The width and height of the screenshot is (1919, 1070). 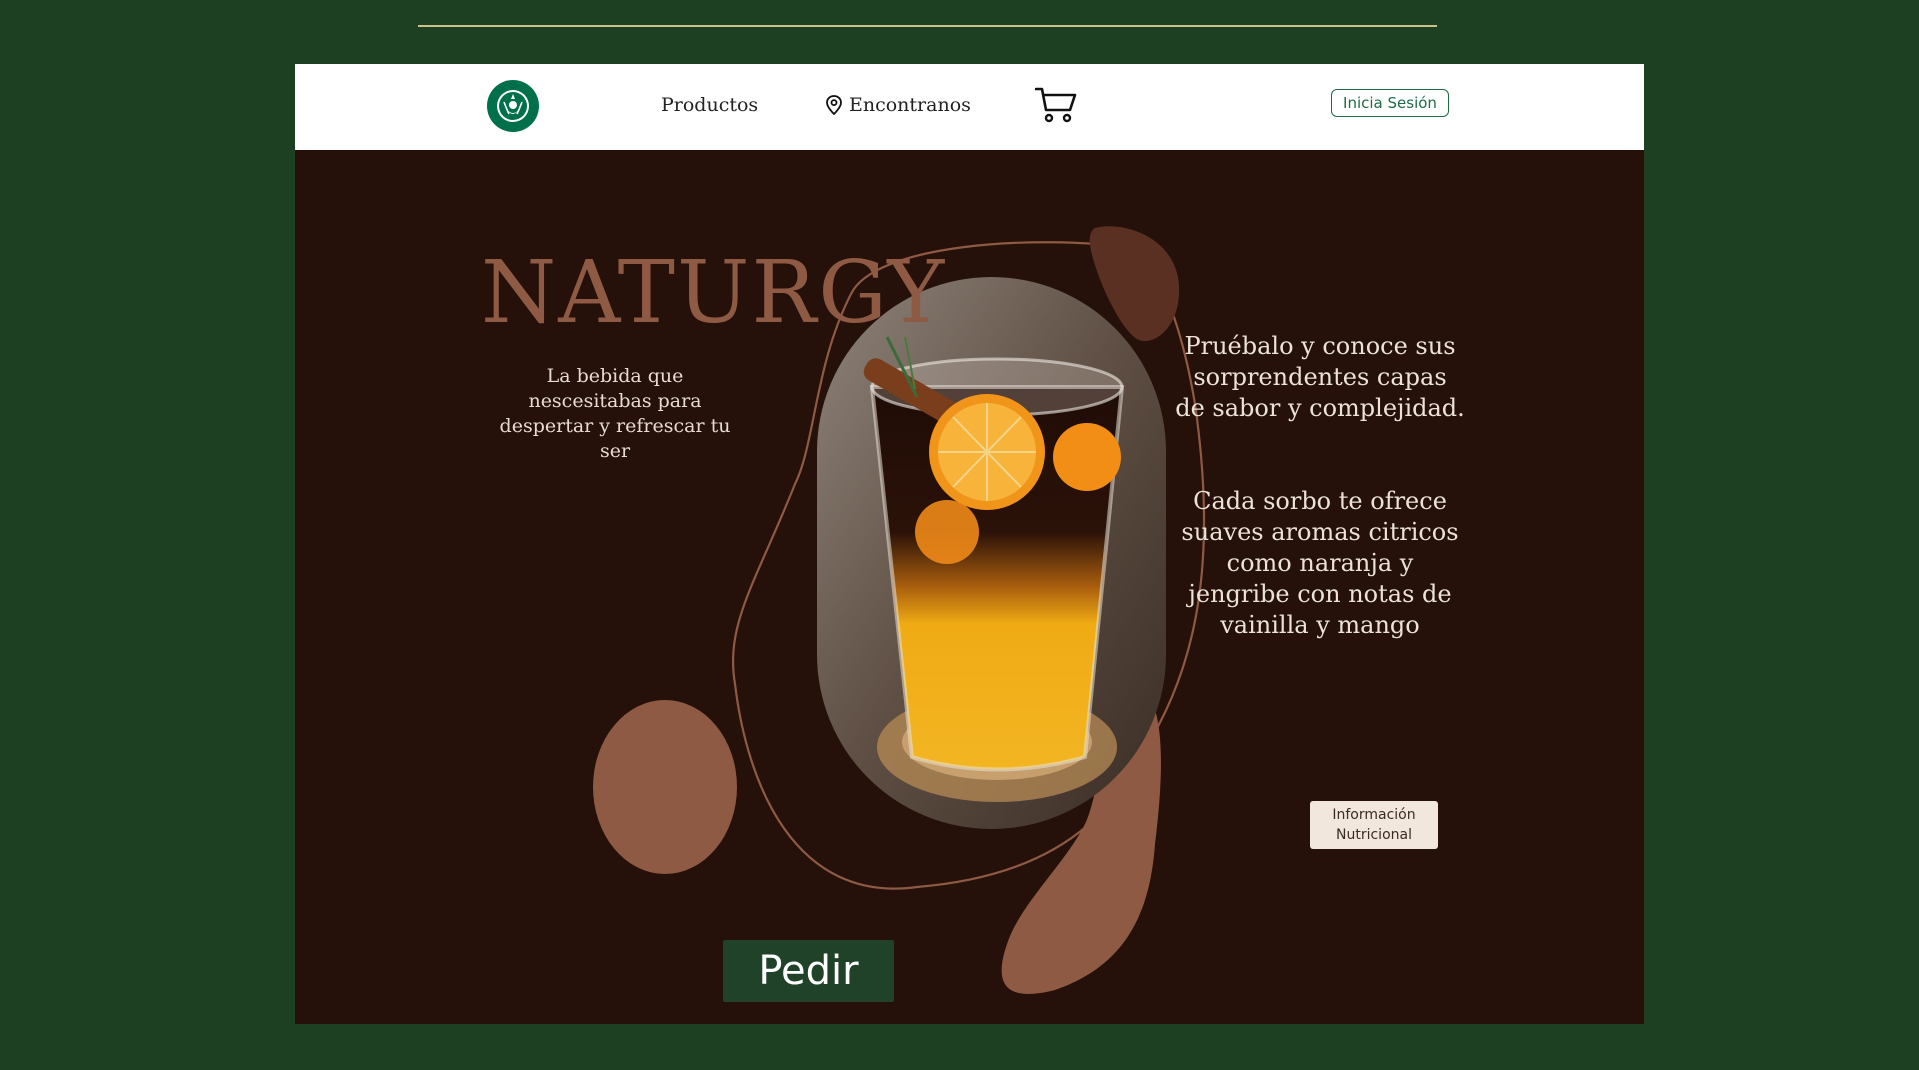 What do you see at coordinates (714, 293) in the screenshot?
I see `hero-title: NATURGY` at bounding box center [714, 293].